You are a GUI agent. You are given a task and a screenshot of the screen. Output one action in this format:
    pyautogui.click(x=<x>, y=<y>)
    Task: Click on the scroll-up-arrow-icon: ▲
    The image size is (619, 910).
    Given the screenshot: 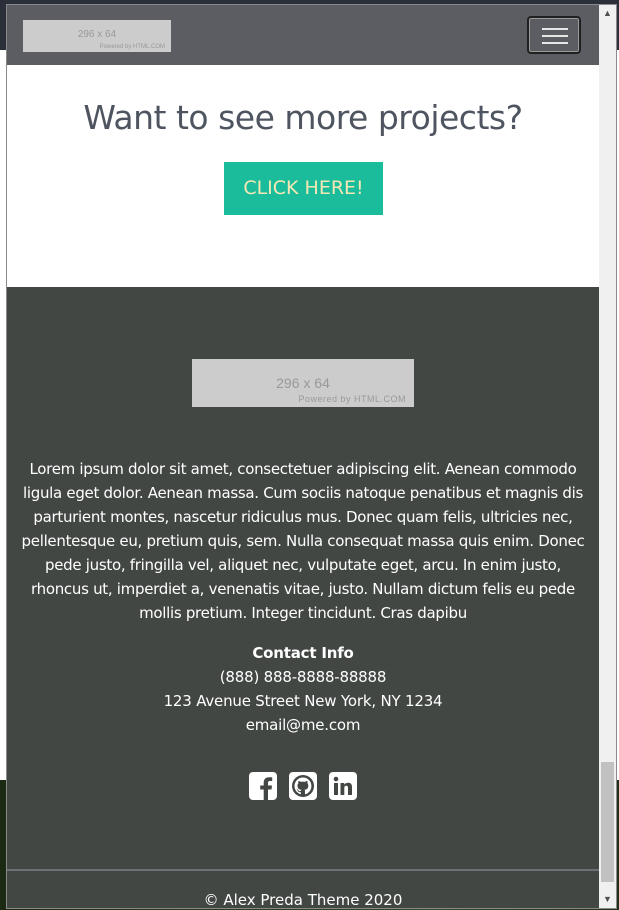 What is the action you would take?
    pyautogui.click(x=607, y=13)
    